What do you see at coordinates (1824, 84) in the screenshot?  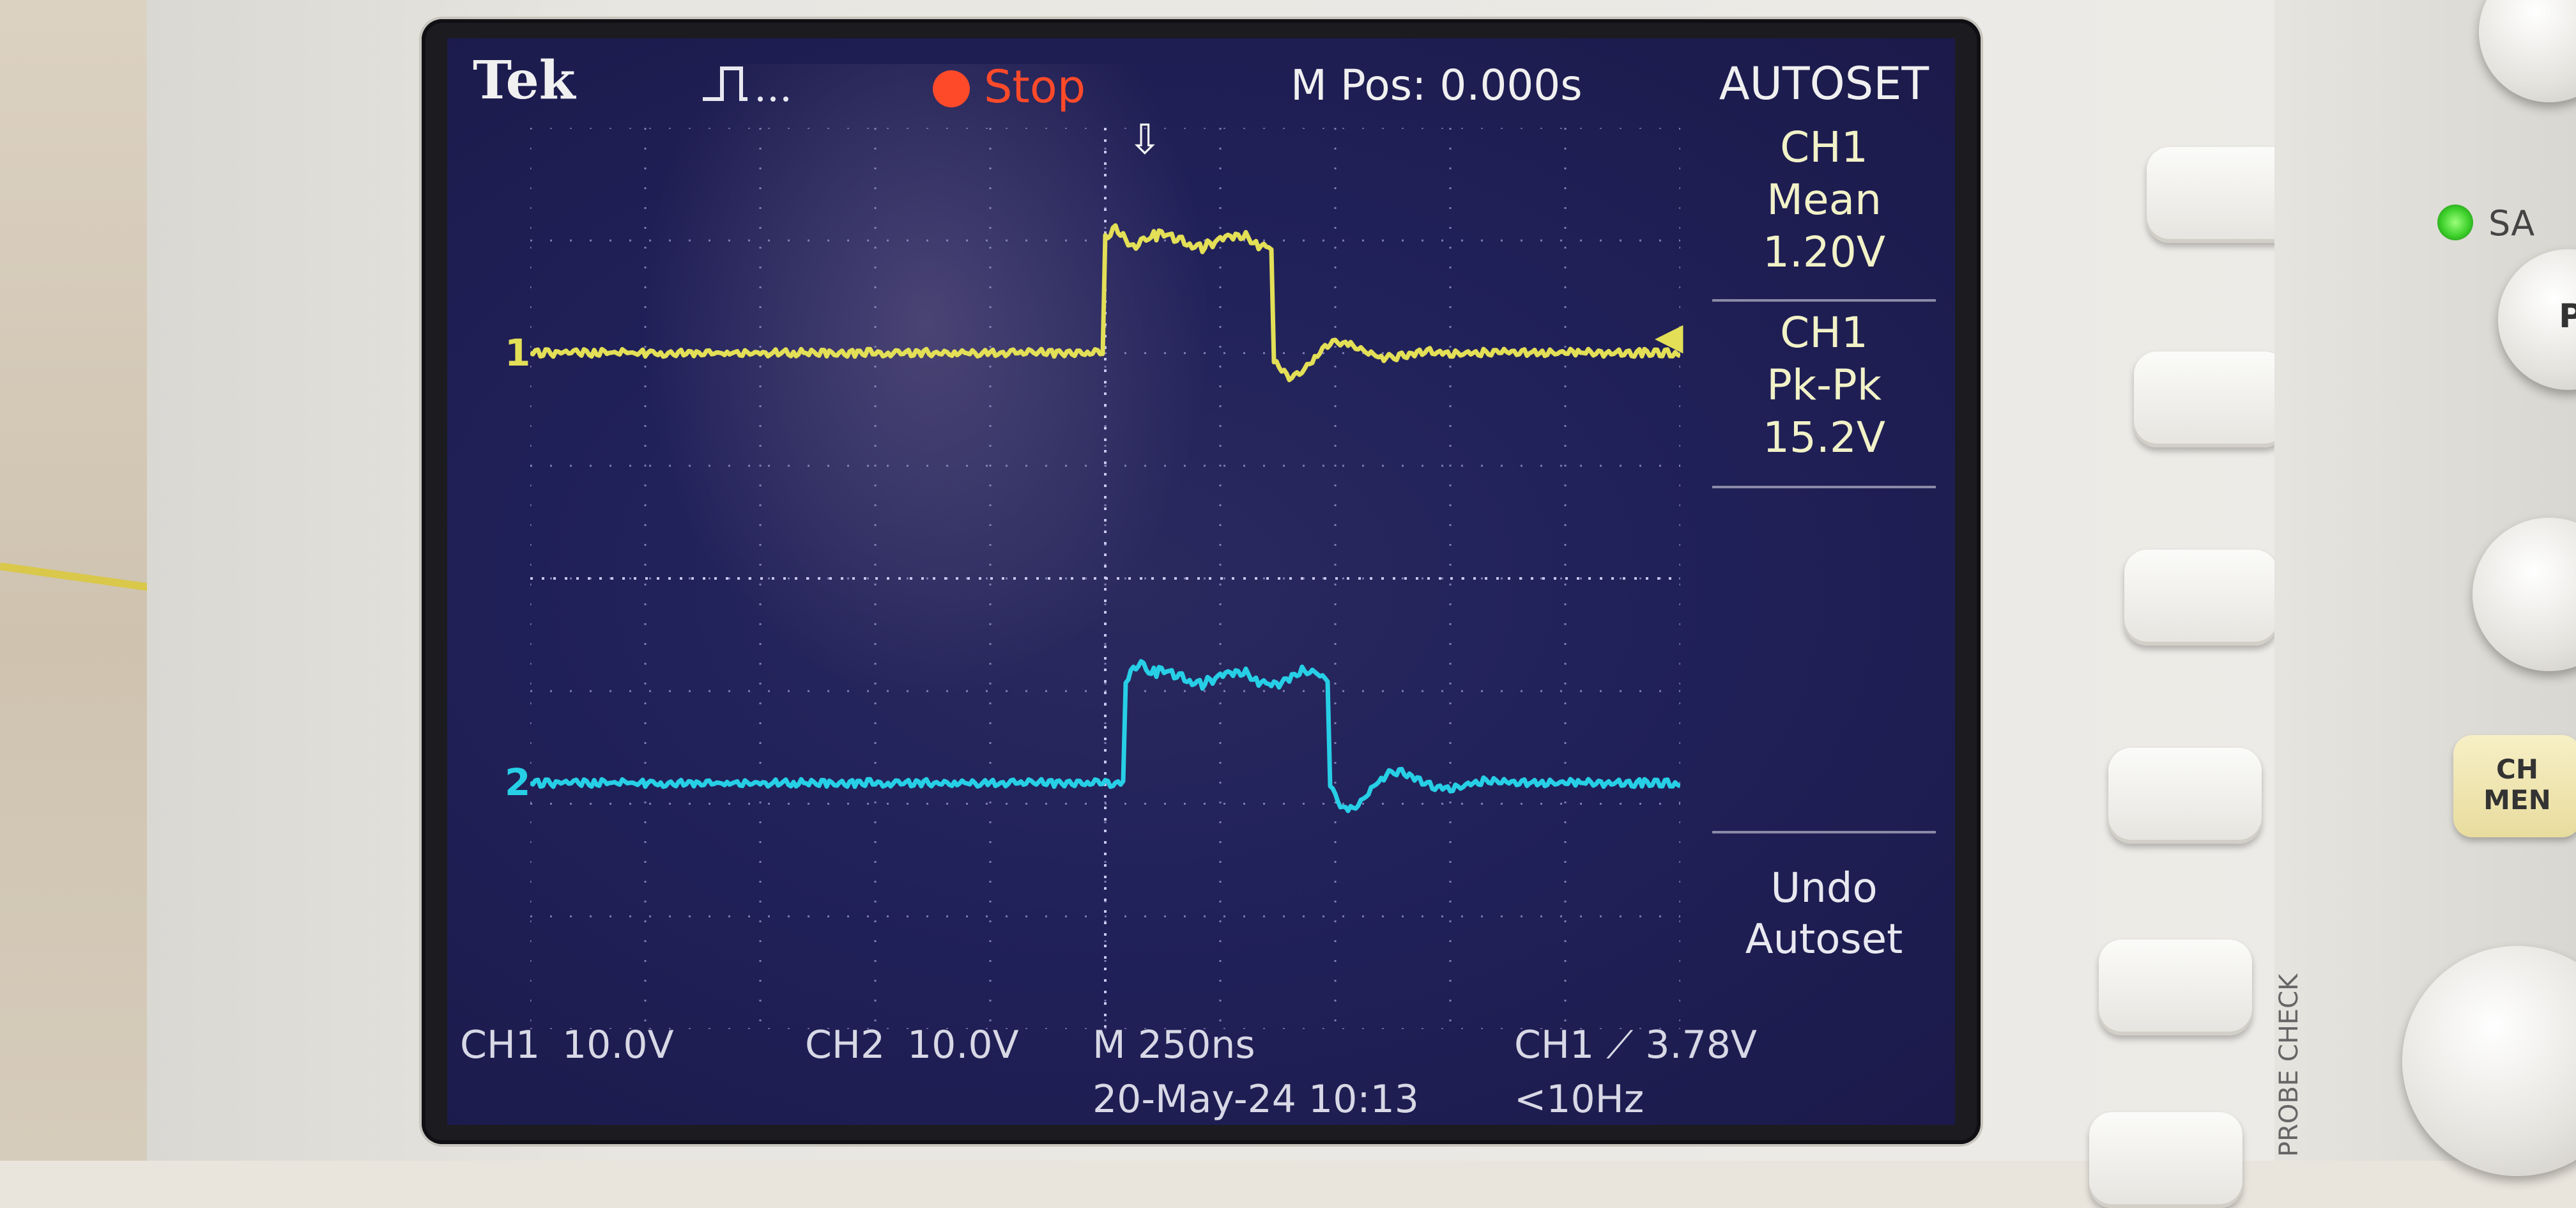 I see `menu-title: AUTOSET` at bounding box center [1824, 84].